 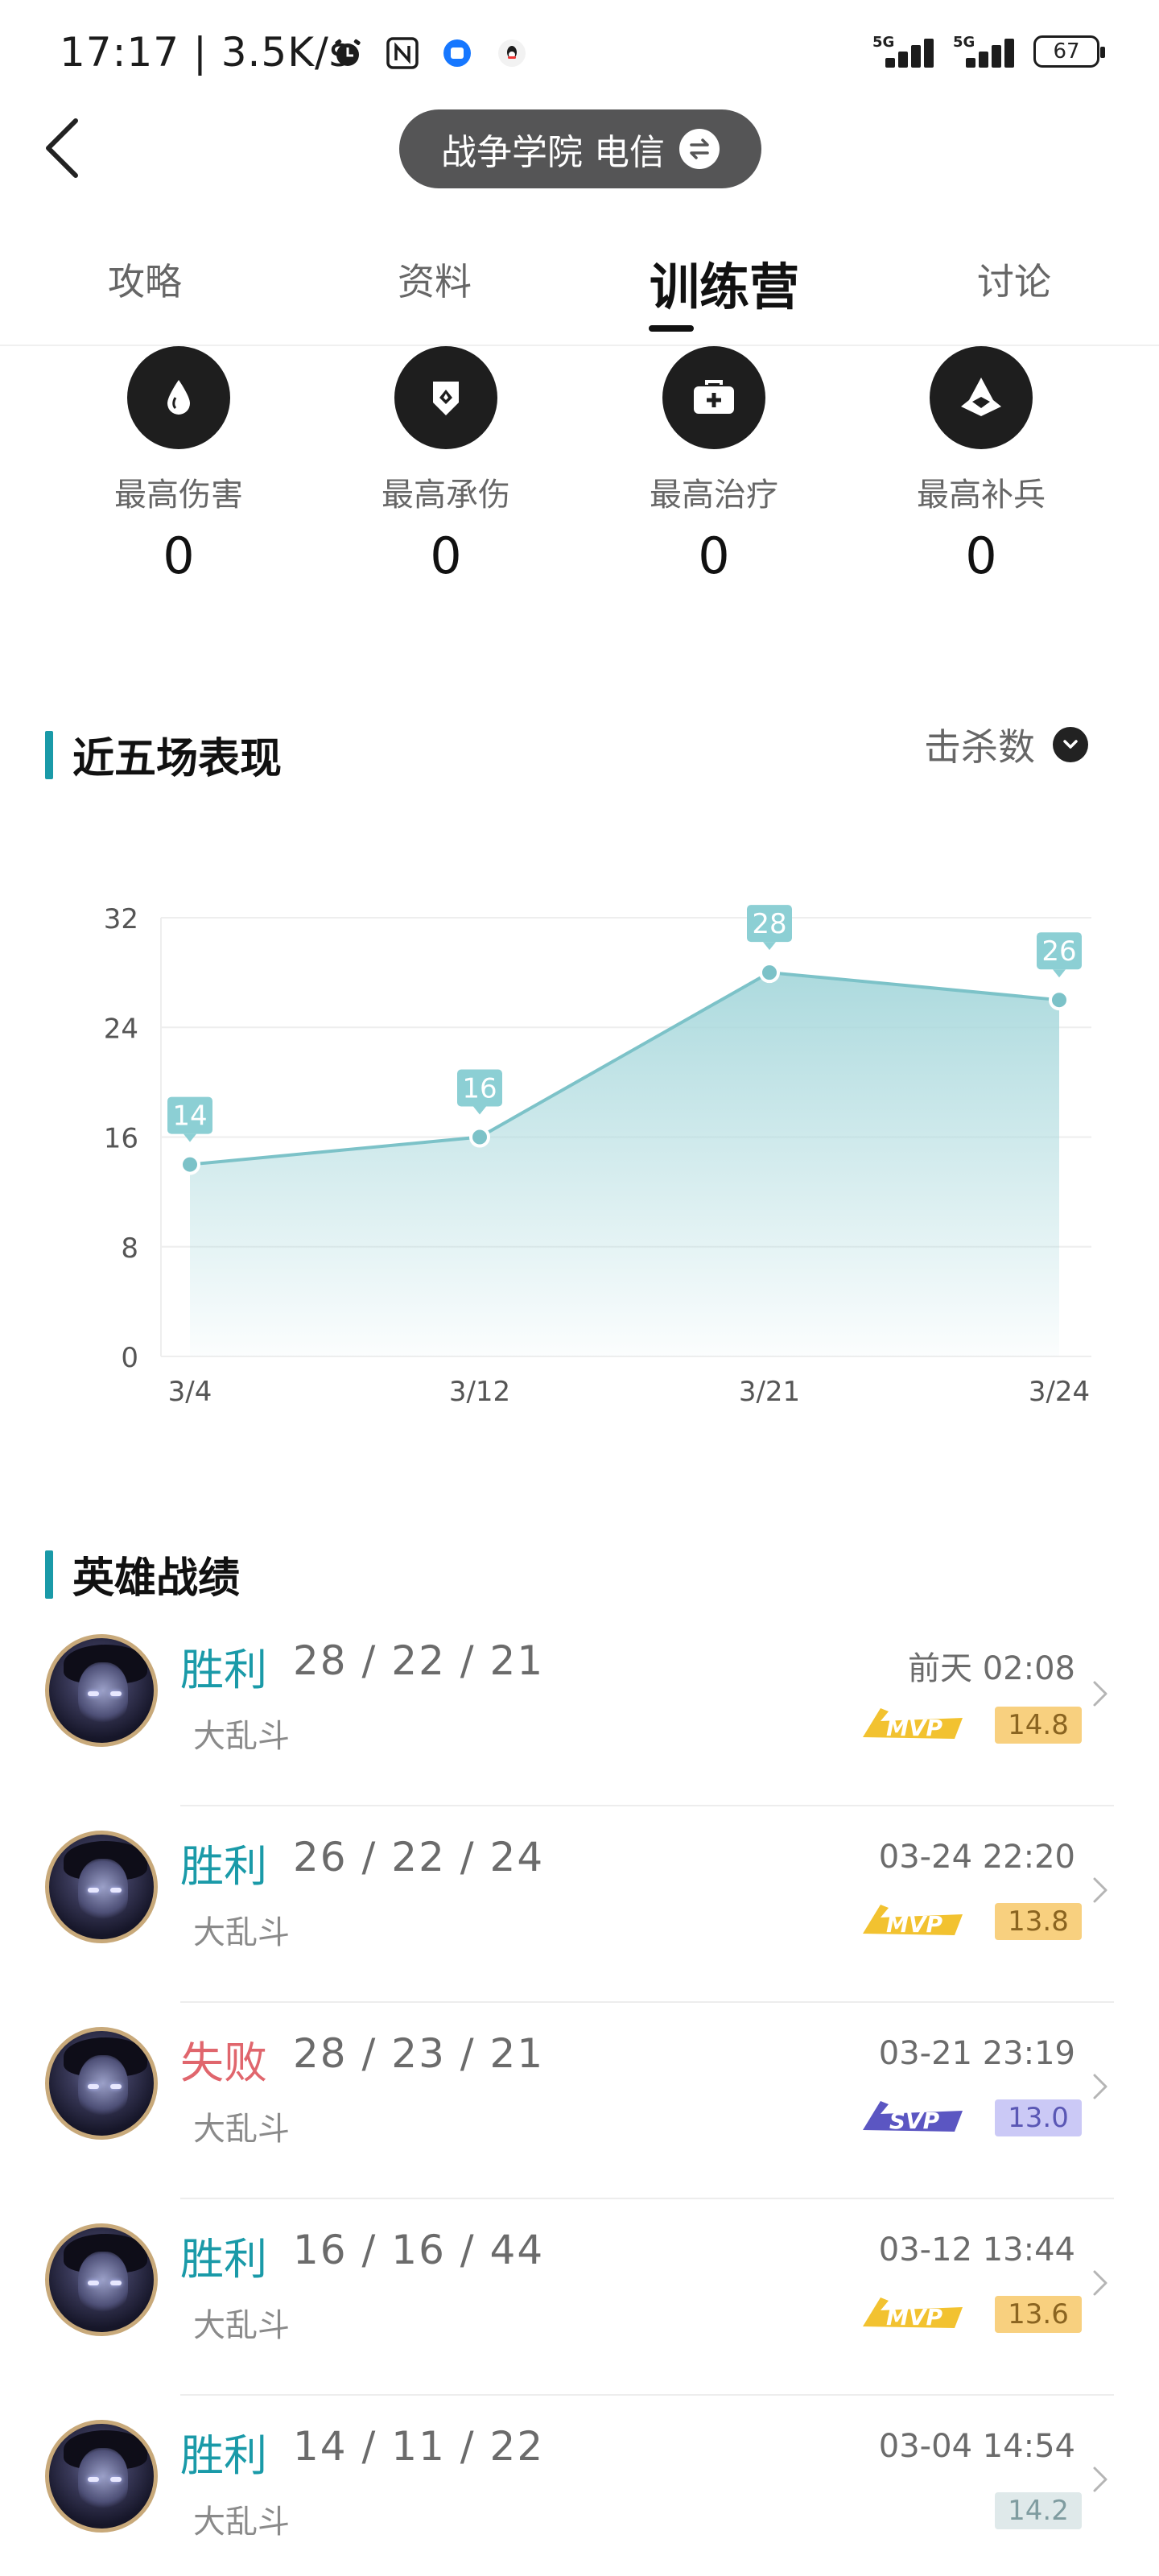 I want to click on data-label: 14, so click(x=189, y=1116).